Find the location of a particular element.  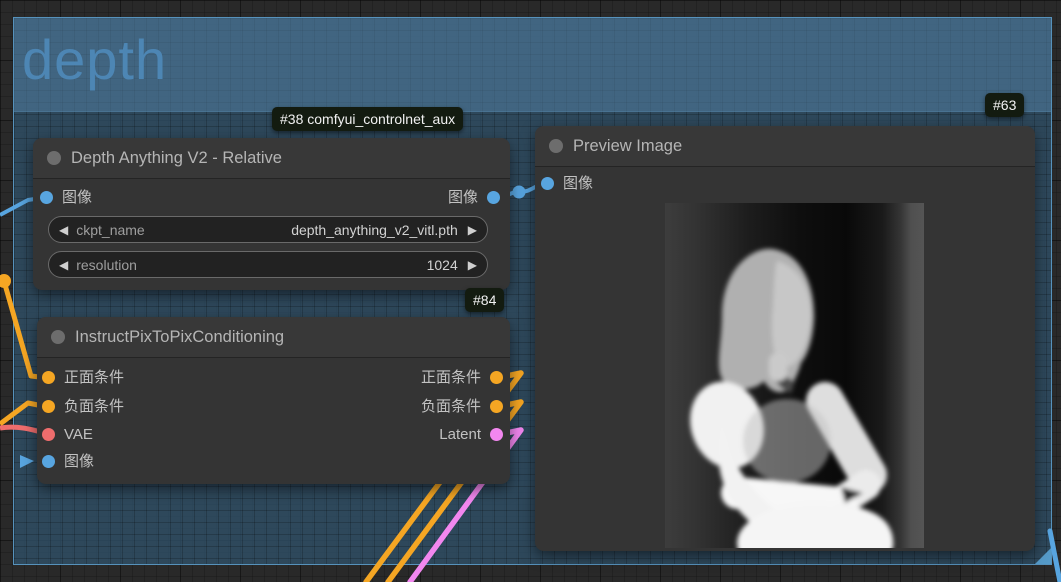

widget-value: 1024 is located at coordinates (442, 264).